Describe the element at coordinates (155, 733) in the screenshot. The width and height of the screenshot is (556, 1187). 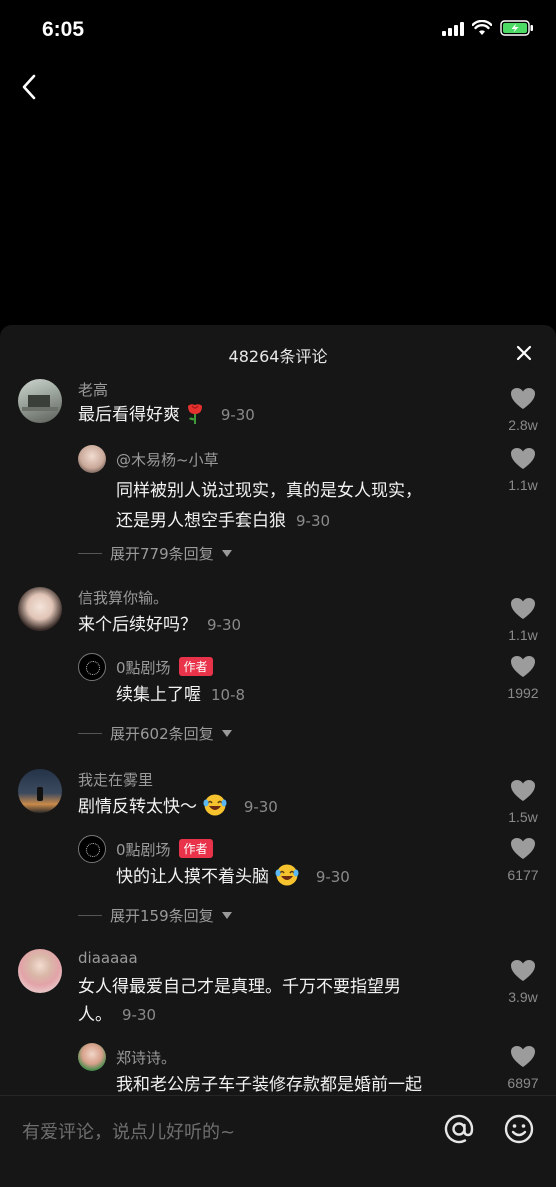
I see `expand-replies-button: 展开602条回复` at that location.